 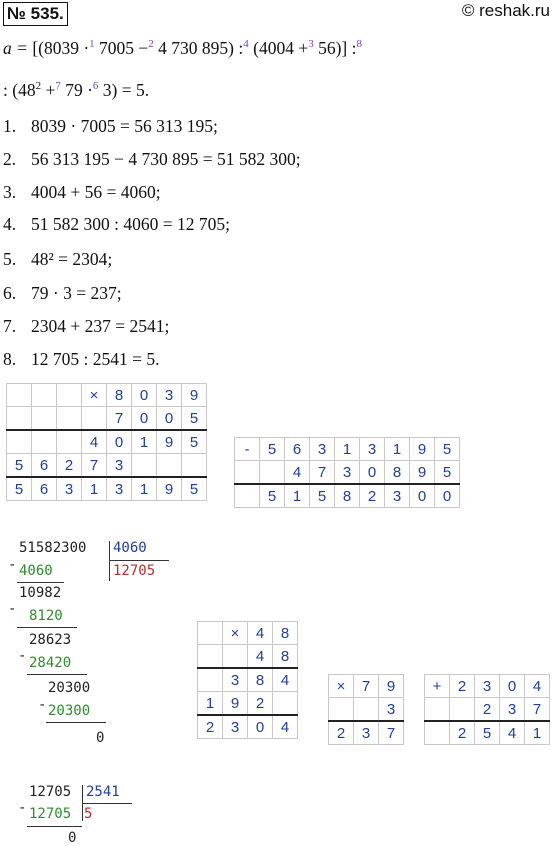 I want to click on step-2: 2. 56 313 195 − 4 730 895 = 51 582 300;, so click(x=152, y=159).